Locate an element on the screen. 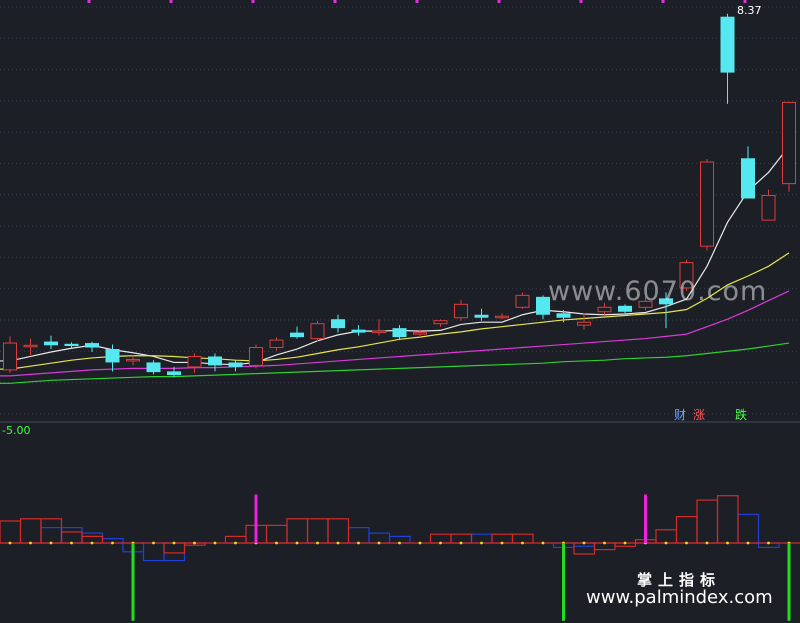  max-price-label: 8.37 is located at coordinates (749, 10).